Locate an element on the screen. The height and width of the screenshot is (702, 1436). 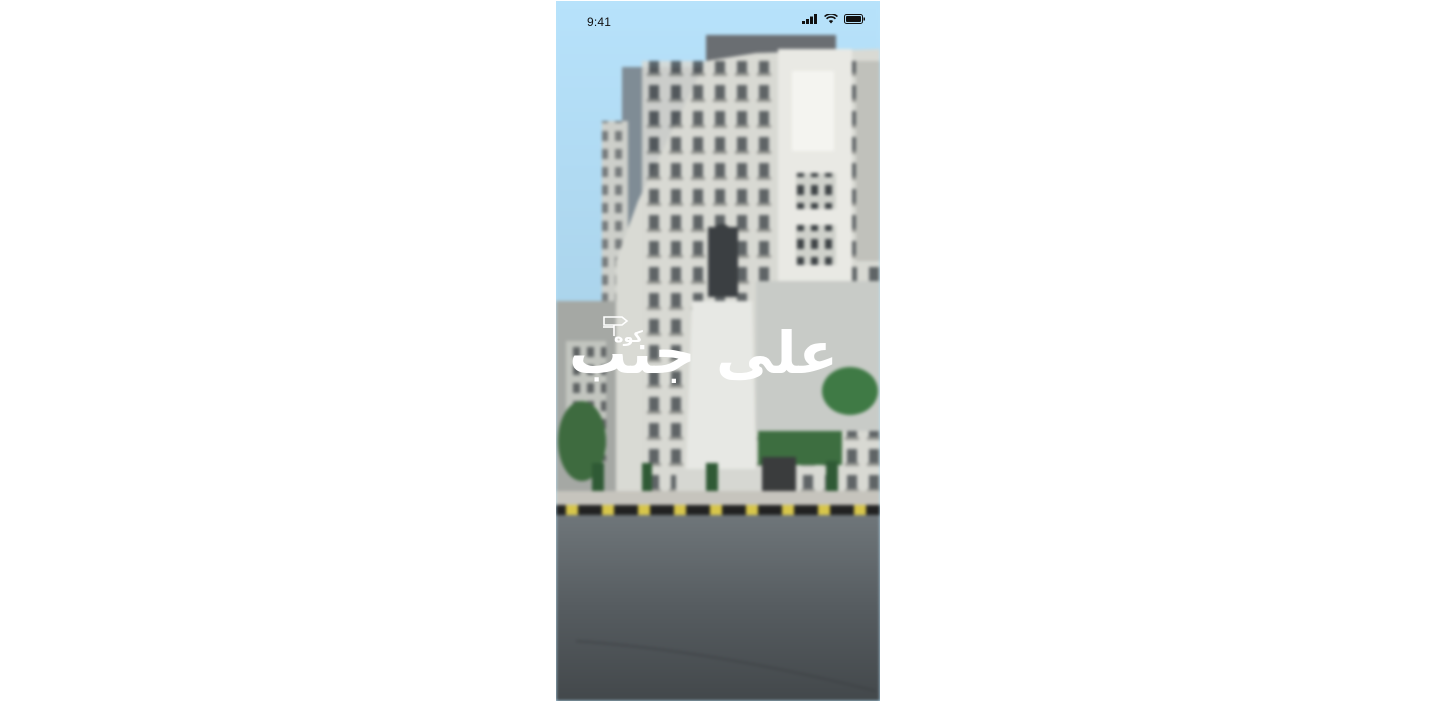
wifi-icon is located at coordinates (831, 19).